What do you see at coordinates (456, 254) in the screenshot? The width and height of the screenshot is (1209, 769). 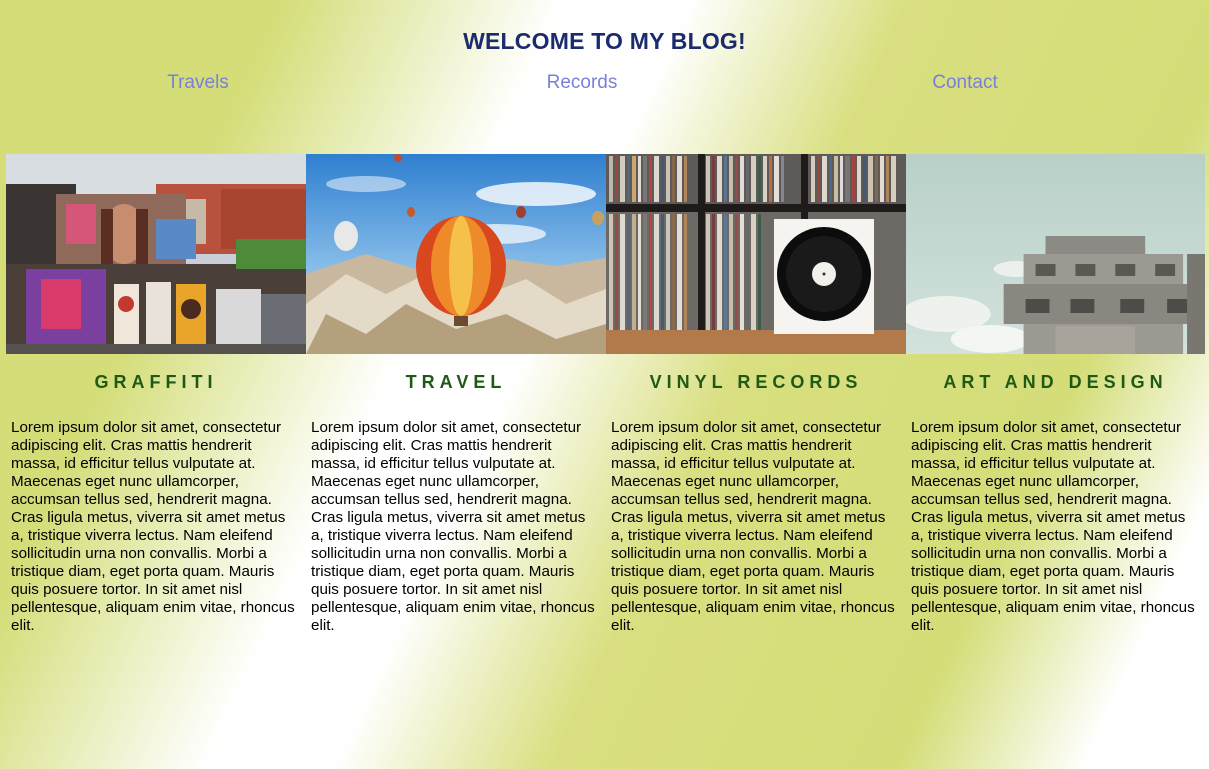 I see `hot-air-balloon-image` at bounding box center [456, 254].